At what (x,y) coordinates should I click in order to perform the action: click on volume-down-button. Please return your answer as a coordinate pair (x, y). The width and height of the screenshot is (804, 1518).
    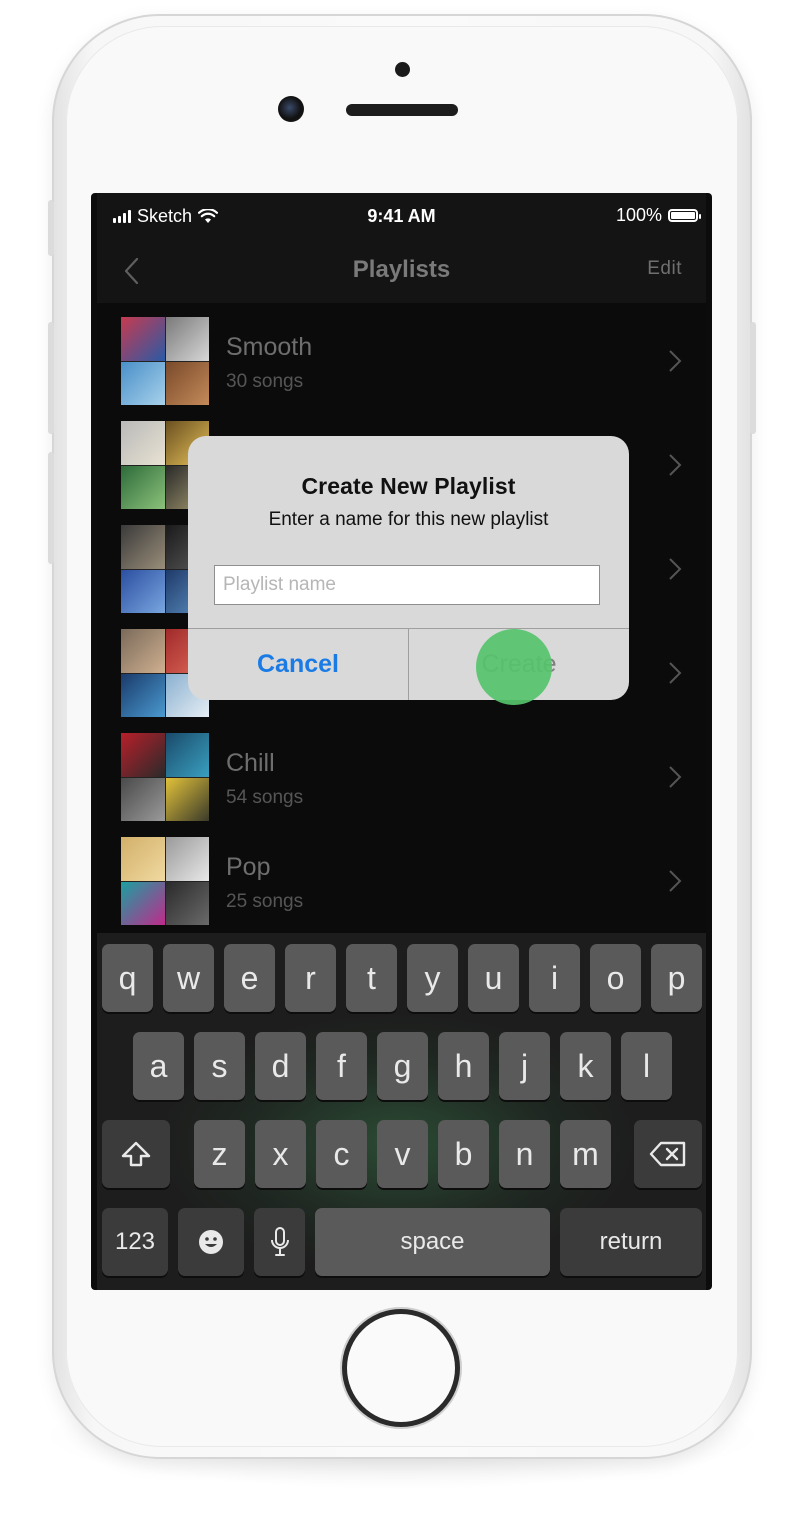
    Looking at the image, I should click on (51, 508).